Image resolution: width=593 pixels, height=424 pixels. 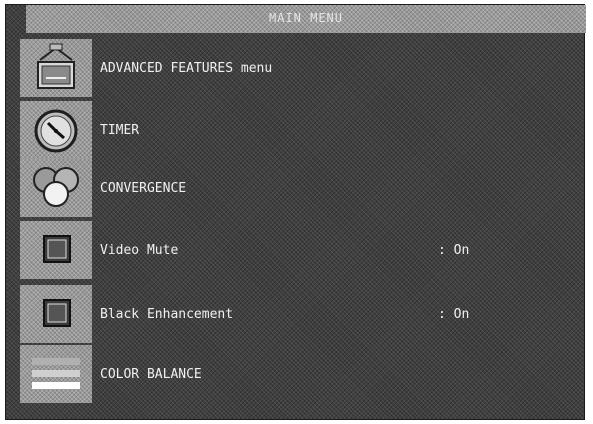 I want to click on menu-item-color-balance: COLOR BALANCE, so click(x=295, y=374).